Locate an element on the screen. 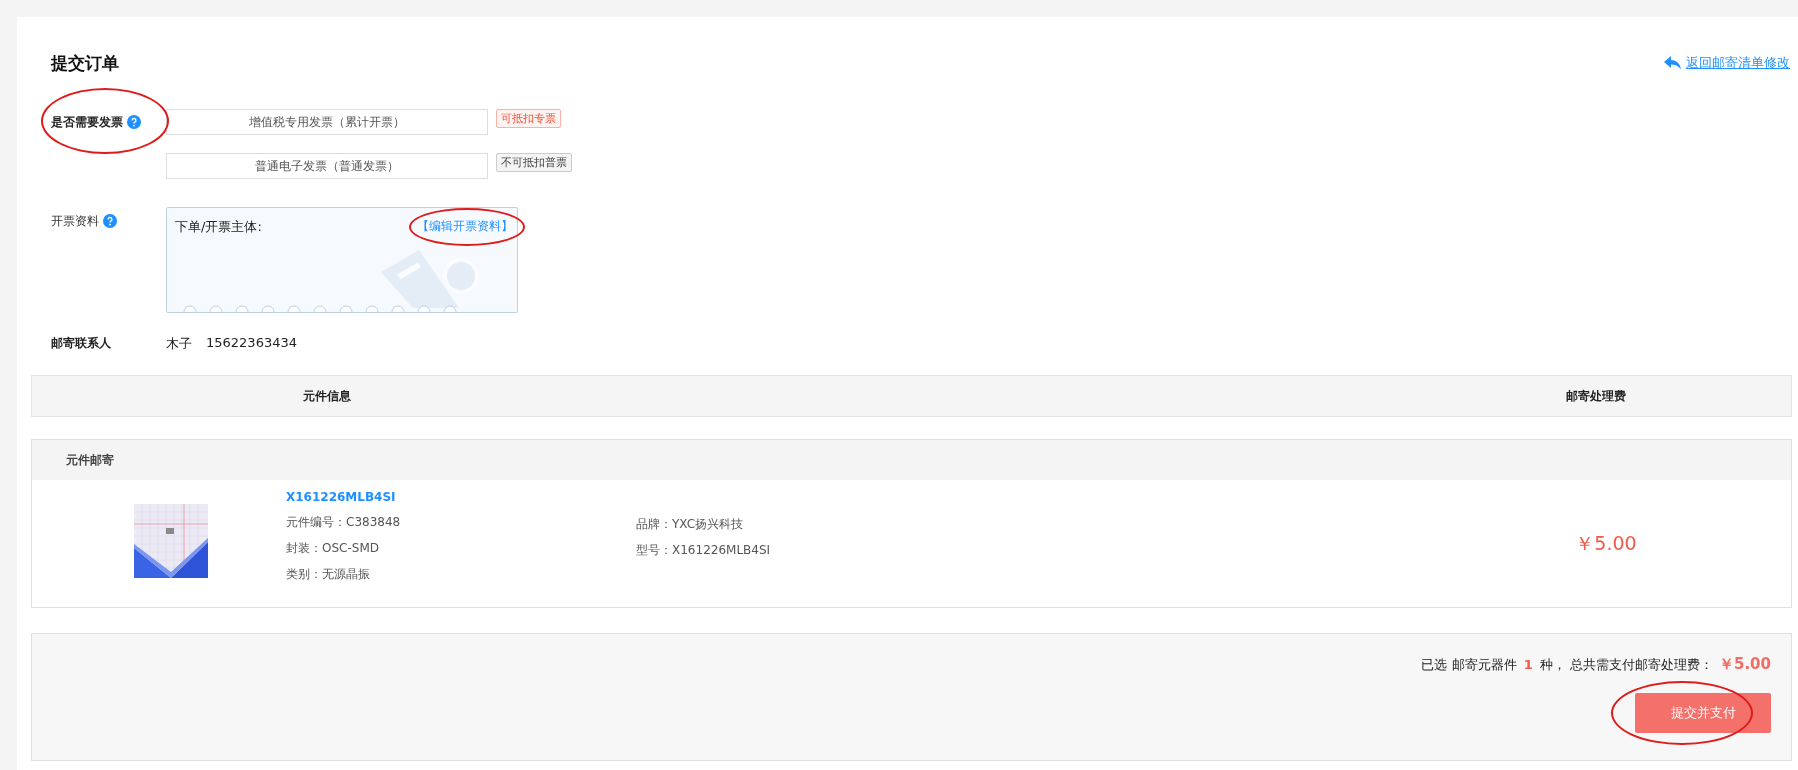  column-header: 邮寄处理费 is located at coordinates (1596, 396).